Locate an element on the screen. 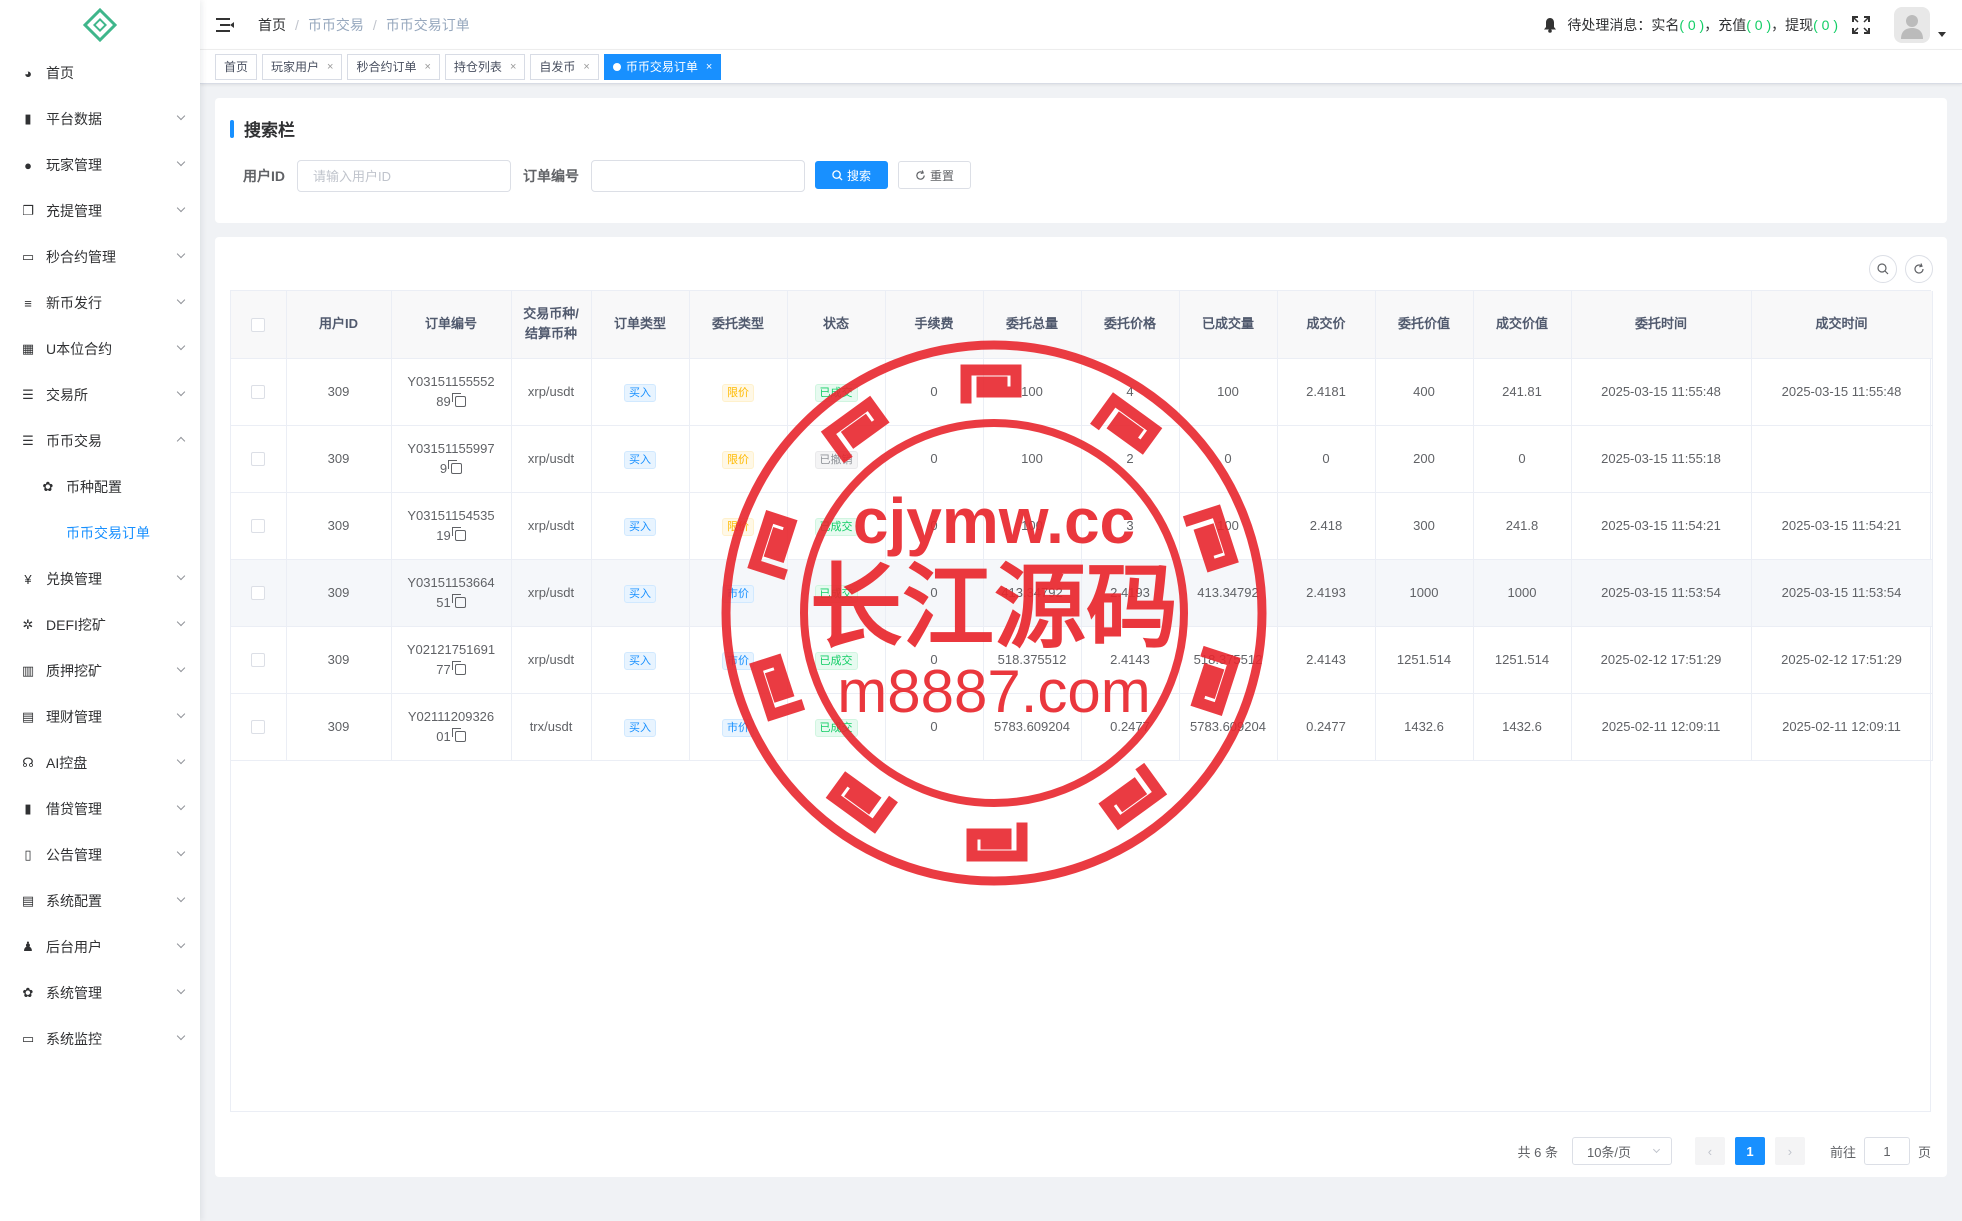  notice-recharge: 充值( 0 ) is located at coordinates (1744, 25).